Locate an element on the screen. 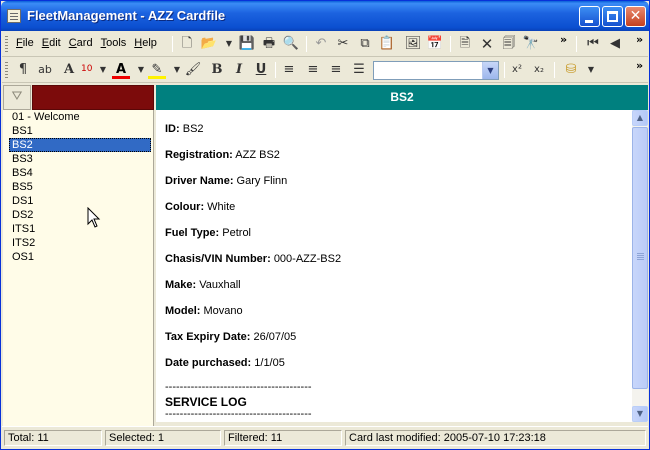 This screenshot has width=650, height=450. card-field-make: Make: Vauxhall is located at coordinates (203, 285).